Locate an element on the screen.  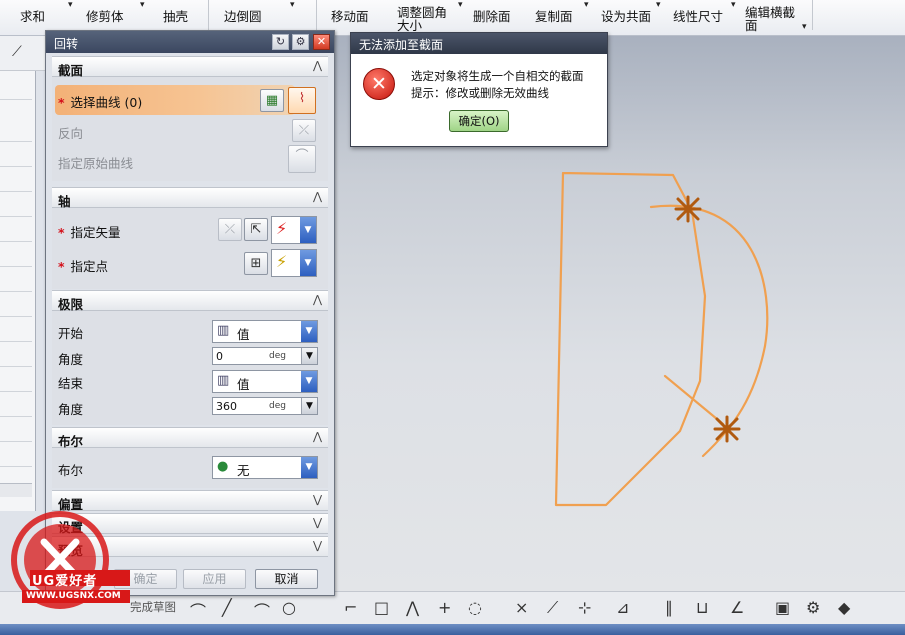
edit-cross-section-dropdown-arrow: ▾ is located at coordinates (804, 27).